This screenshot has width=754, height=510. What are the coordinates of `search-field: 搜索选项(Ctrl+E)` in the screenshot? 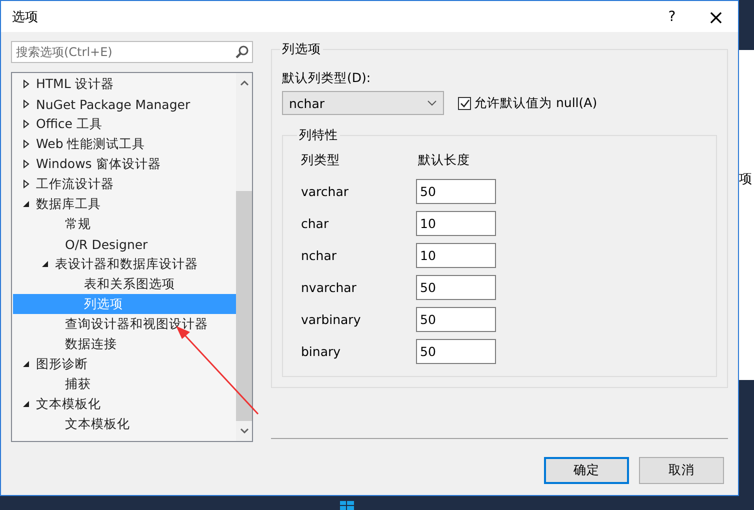 It's located at (132, 52).